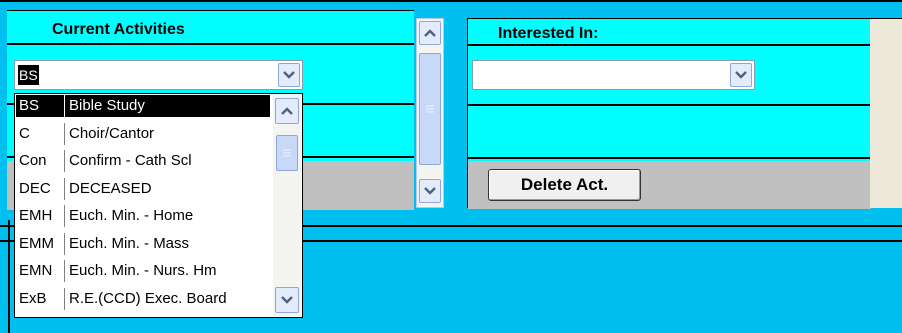  What do you see at coordinates (33, 160) in the screenshot?
I see `activity-code: Con` at bounding box center [33, 160].